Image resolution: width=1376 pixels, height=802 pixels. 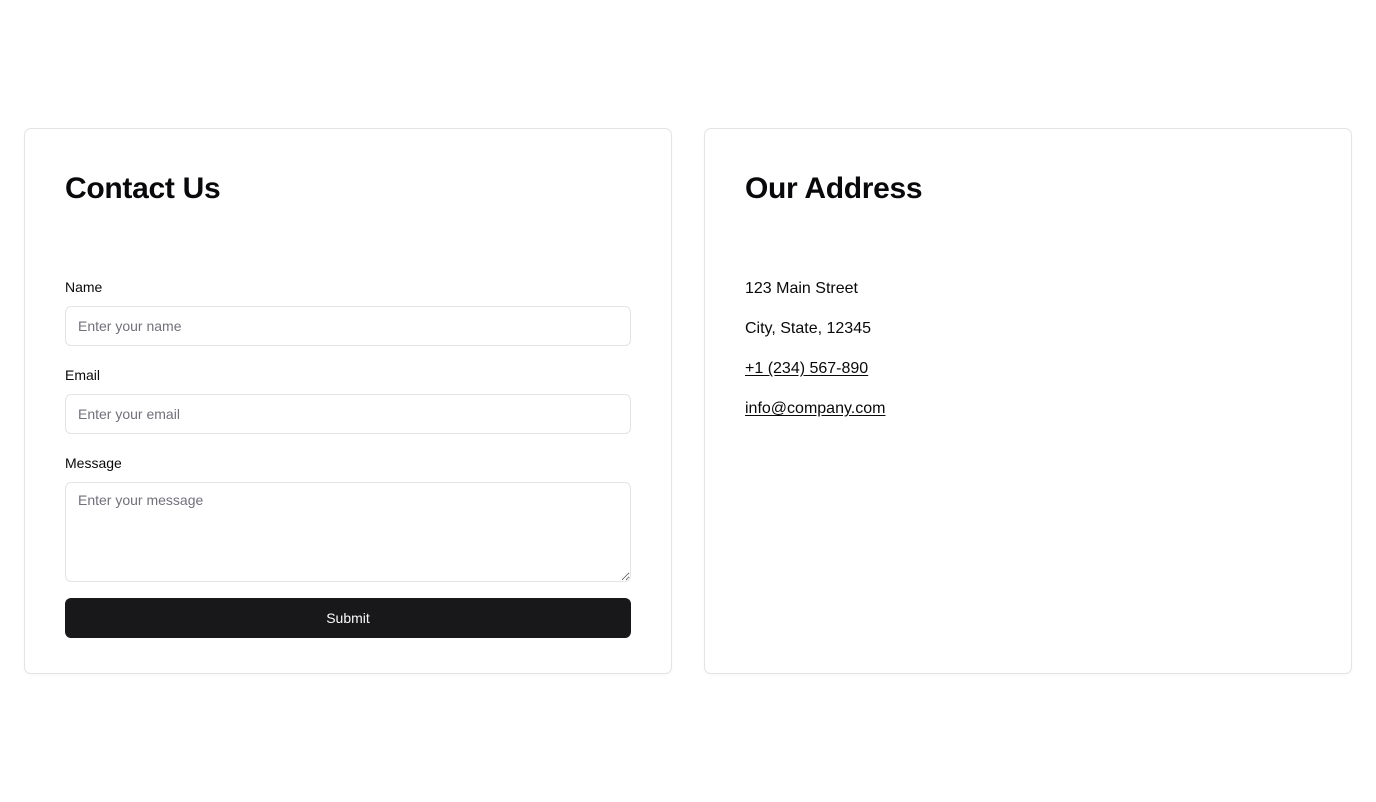 What do you see at coordinates (84, 287) in the screenshot?
I see `name-label: Name` at bounding box center [84, 287].